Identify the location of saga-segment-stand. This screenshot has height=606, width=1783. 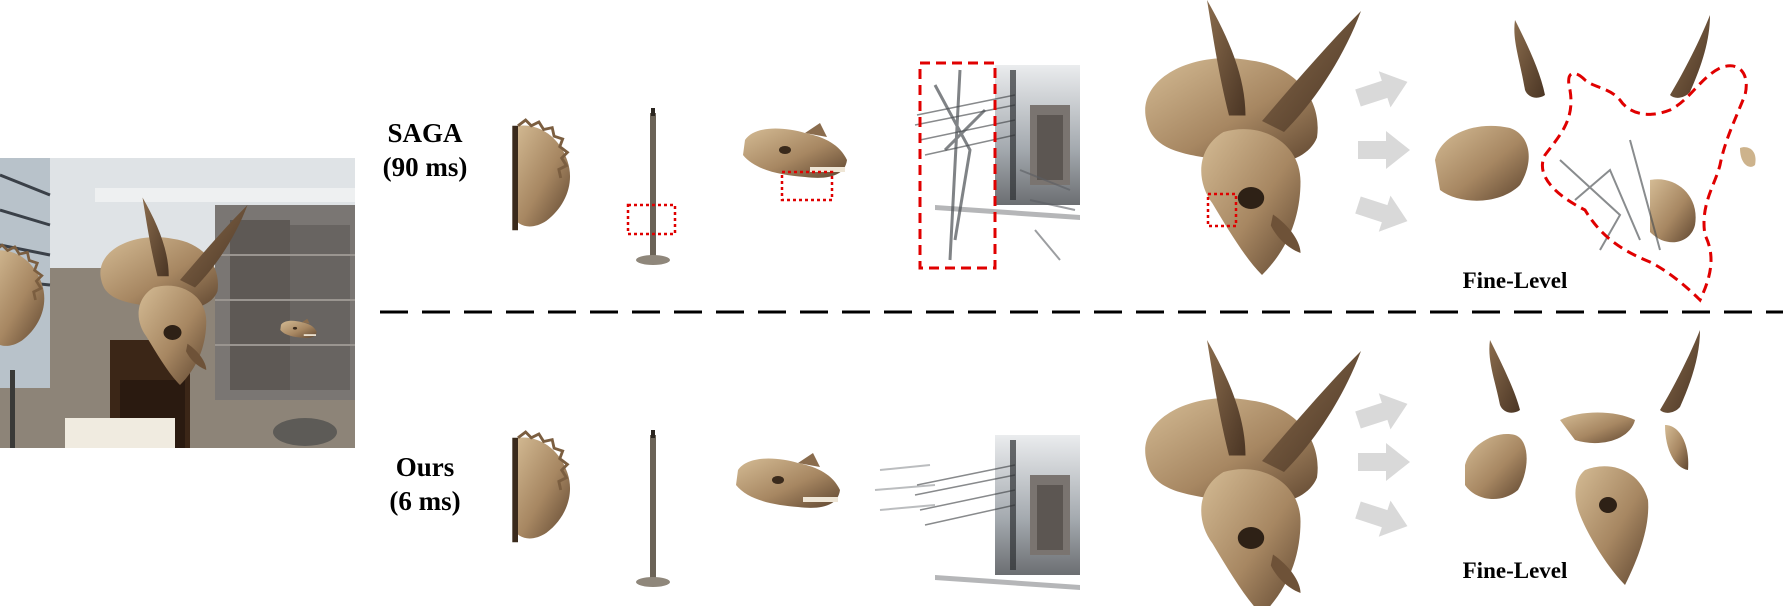
(651, 186).